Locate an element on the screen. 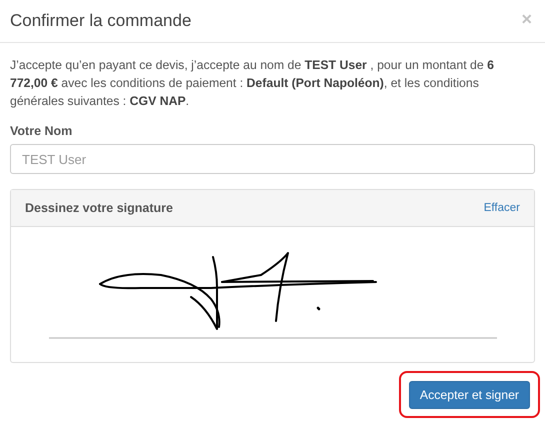  confirmation-text: J’accepte qu’en payant ce devis, j’accepte au nom de TEST User , pour un montant de 6 772,00 € avec les conditions de paiement : Default (Port Napoléon), et les conditions générales suivantes : CGV NAP. is located at coordinates (252, 83).